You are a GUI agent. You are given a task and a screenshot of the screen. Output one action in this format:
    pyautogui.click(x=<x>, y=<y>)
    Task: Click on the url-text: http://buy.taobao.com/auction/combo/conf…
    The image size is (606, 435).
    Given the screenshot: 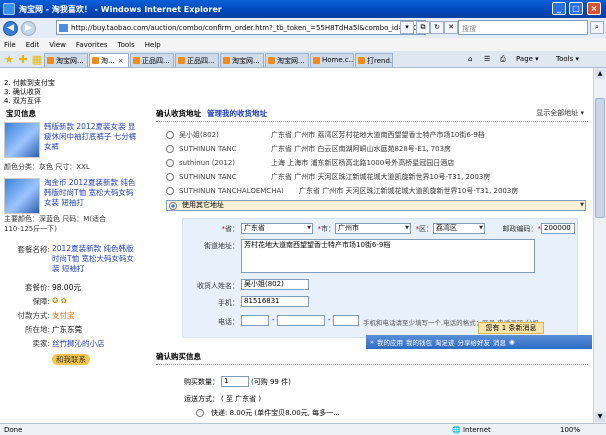 What is the action you would take?
    pyautogui.click(x=248, y=28)
    